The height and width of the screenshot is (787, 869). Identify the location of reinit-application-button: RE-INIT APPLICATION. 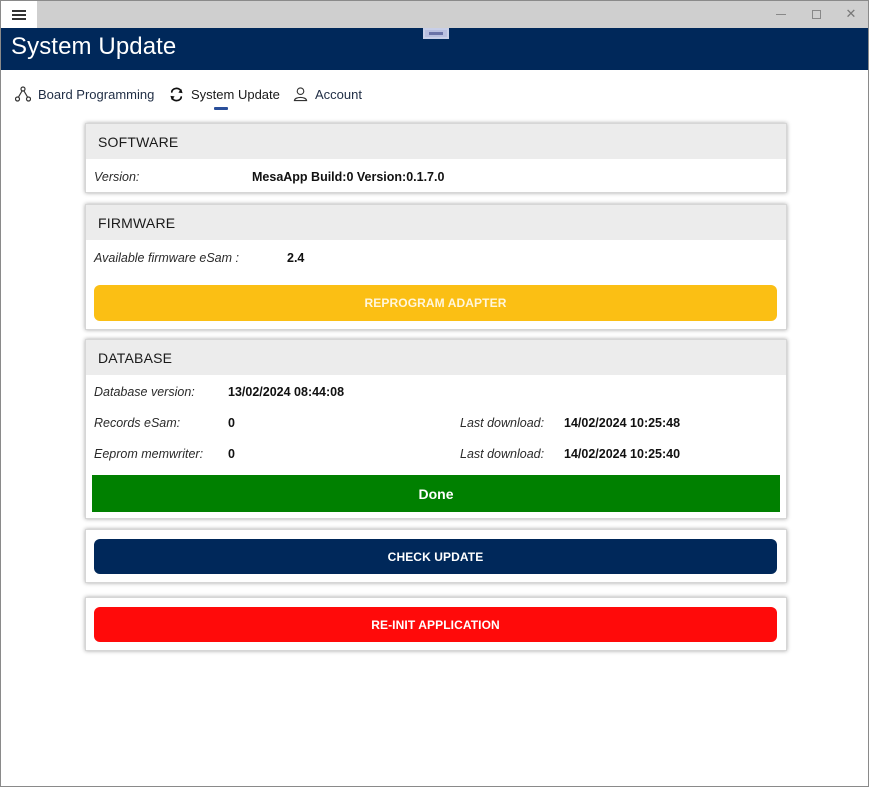
(435, 624).